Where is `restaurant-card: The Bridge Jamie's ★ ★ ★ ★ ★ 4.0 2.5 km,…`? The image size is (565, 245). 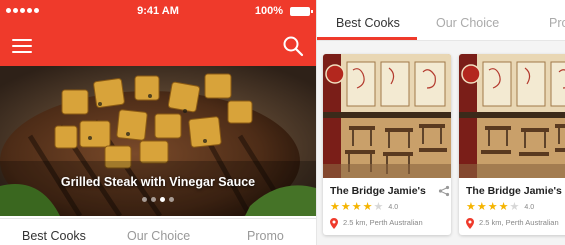 restaurant-card: The Bridge Jamie's ★ ★ ★ ★ ★ 4.0 2.5 km,… is located at coordinates (512, 144).